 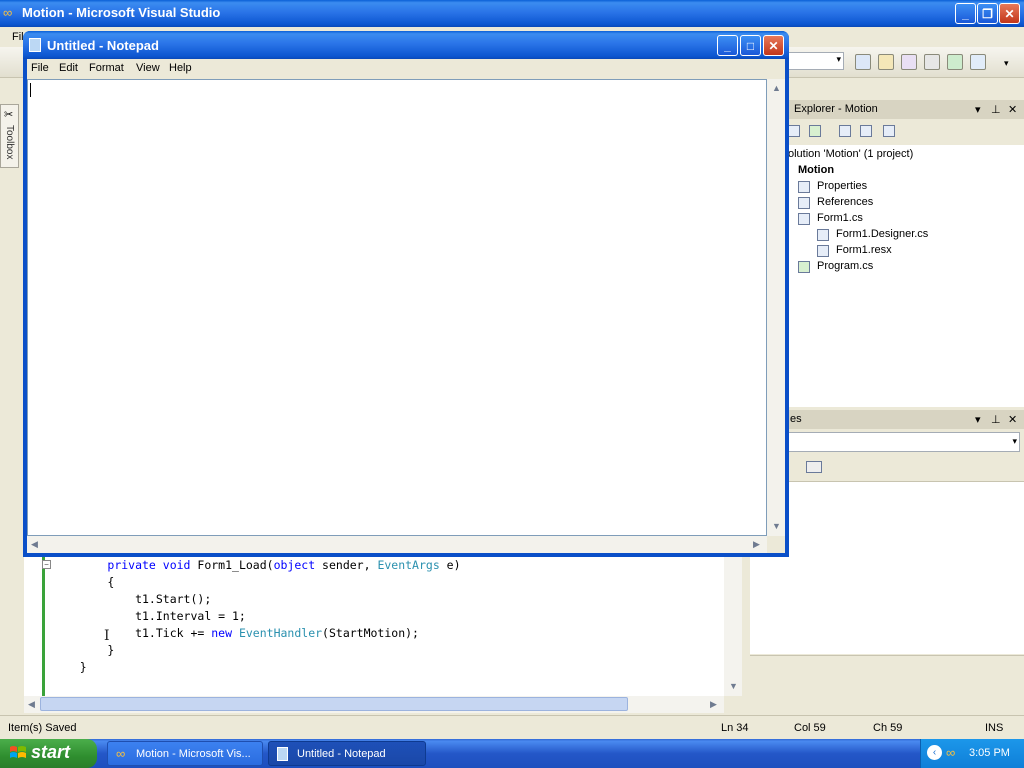 I want to click on text-caret, so click(x=30, y=90).